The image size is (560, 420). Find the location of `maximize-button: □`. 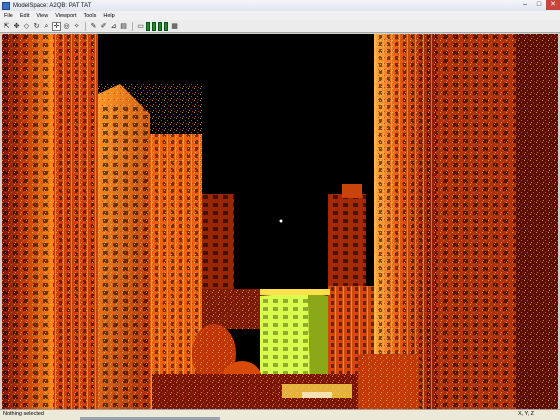

maximize-button: □ is located at coordinates (539, 5).